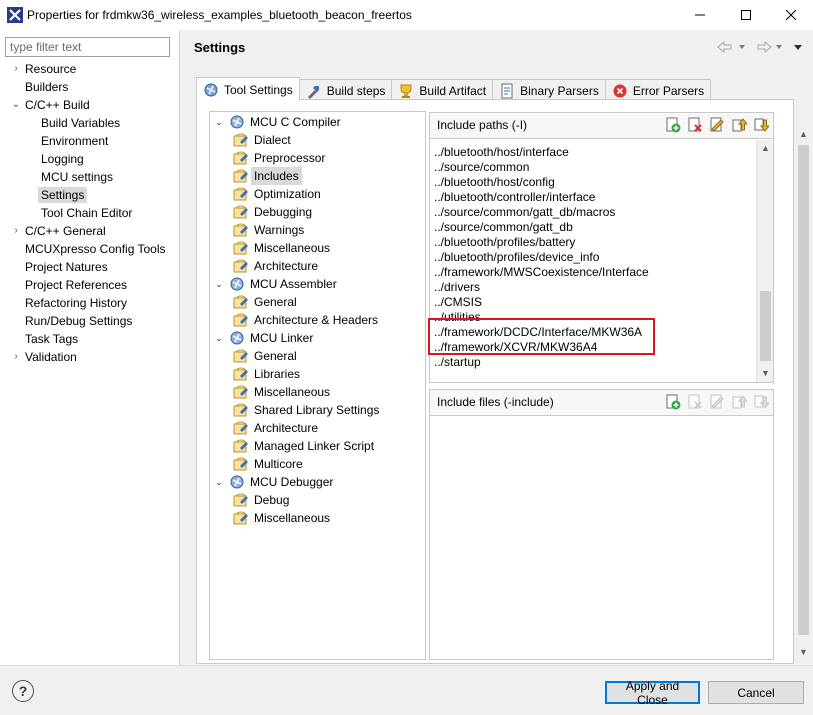 The height and width of the screenshot is (715, 813). I want to click on nav-item-tool-chain-editor: Tool Chain Editor, so click(86, 213).